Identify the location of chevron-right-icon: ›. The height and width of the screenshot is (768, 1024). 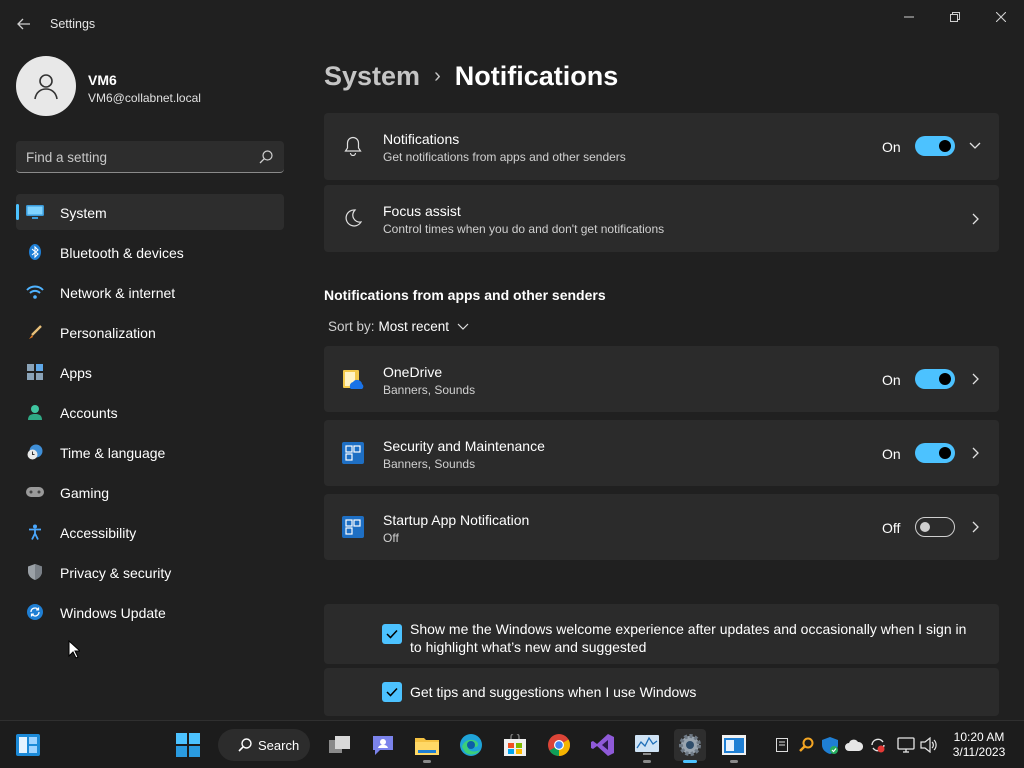
(437, 75).